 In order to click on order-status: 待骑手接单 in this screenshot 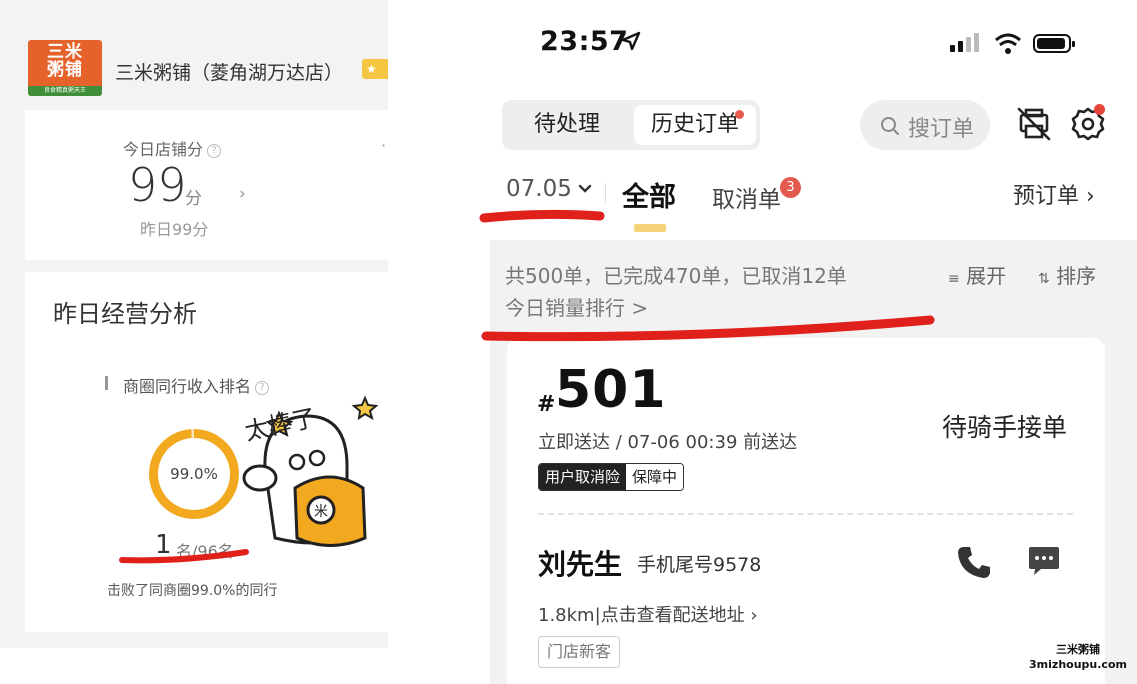, I will do `click(1005, 427)`.